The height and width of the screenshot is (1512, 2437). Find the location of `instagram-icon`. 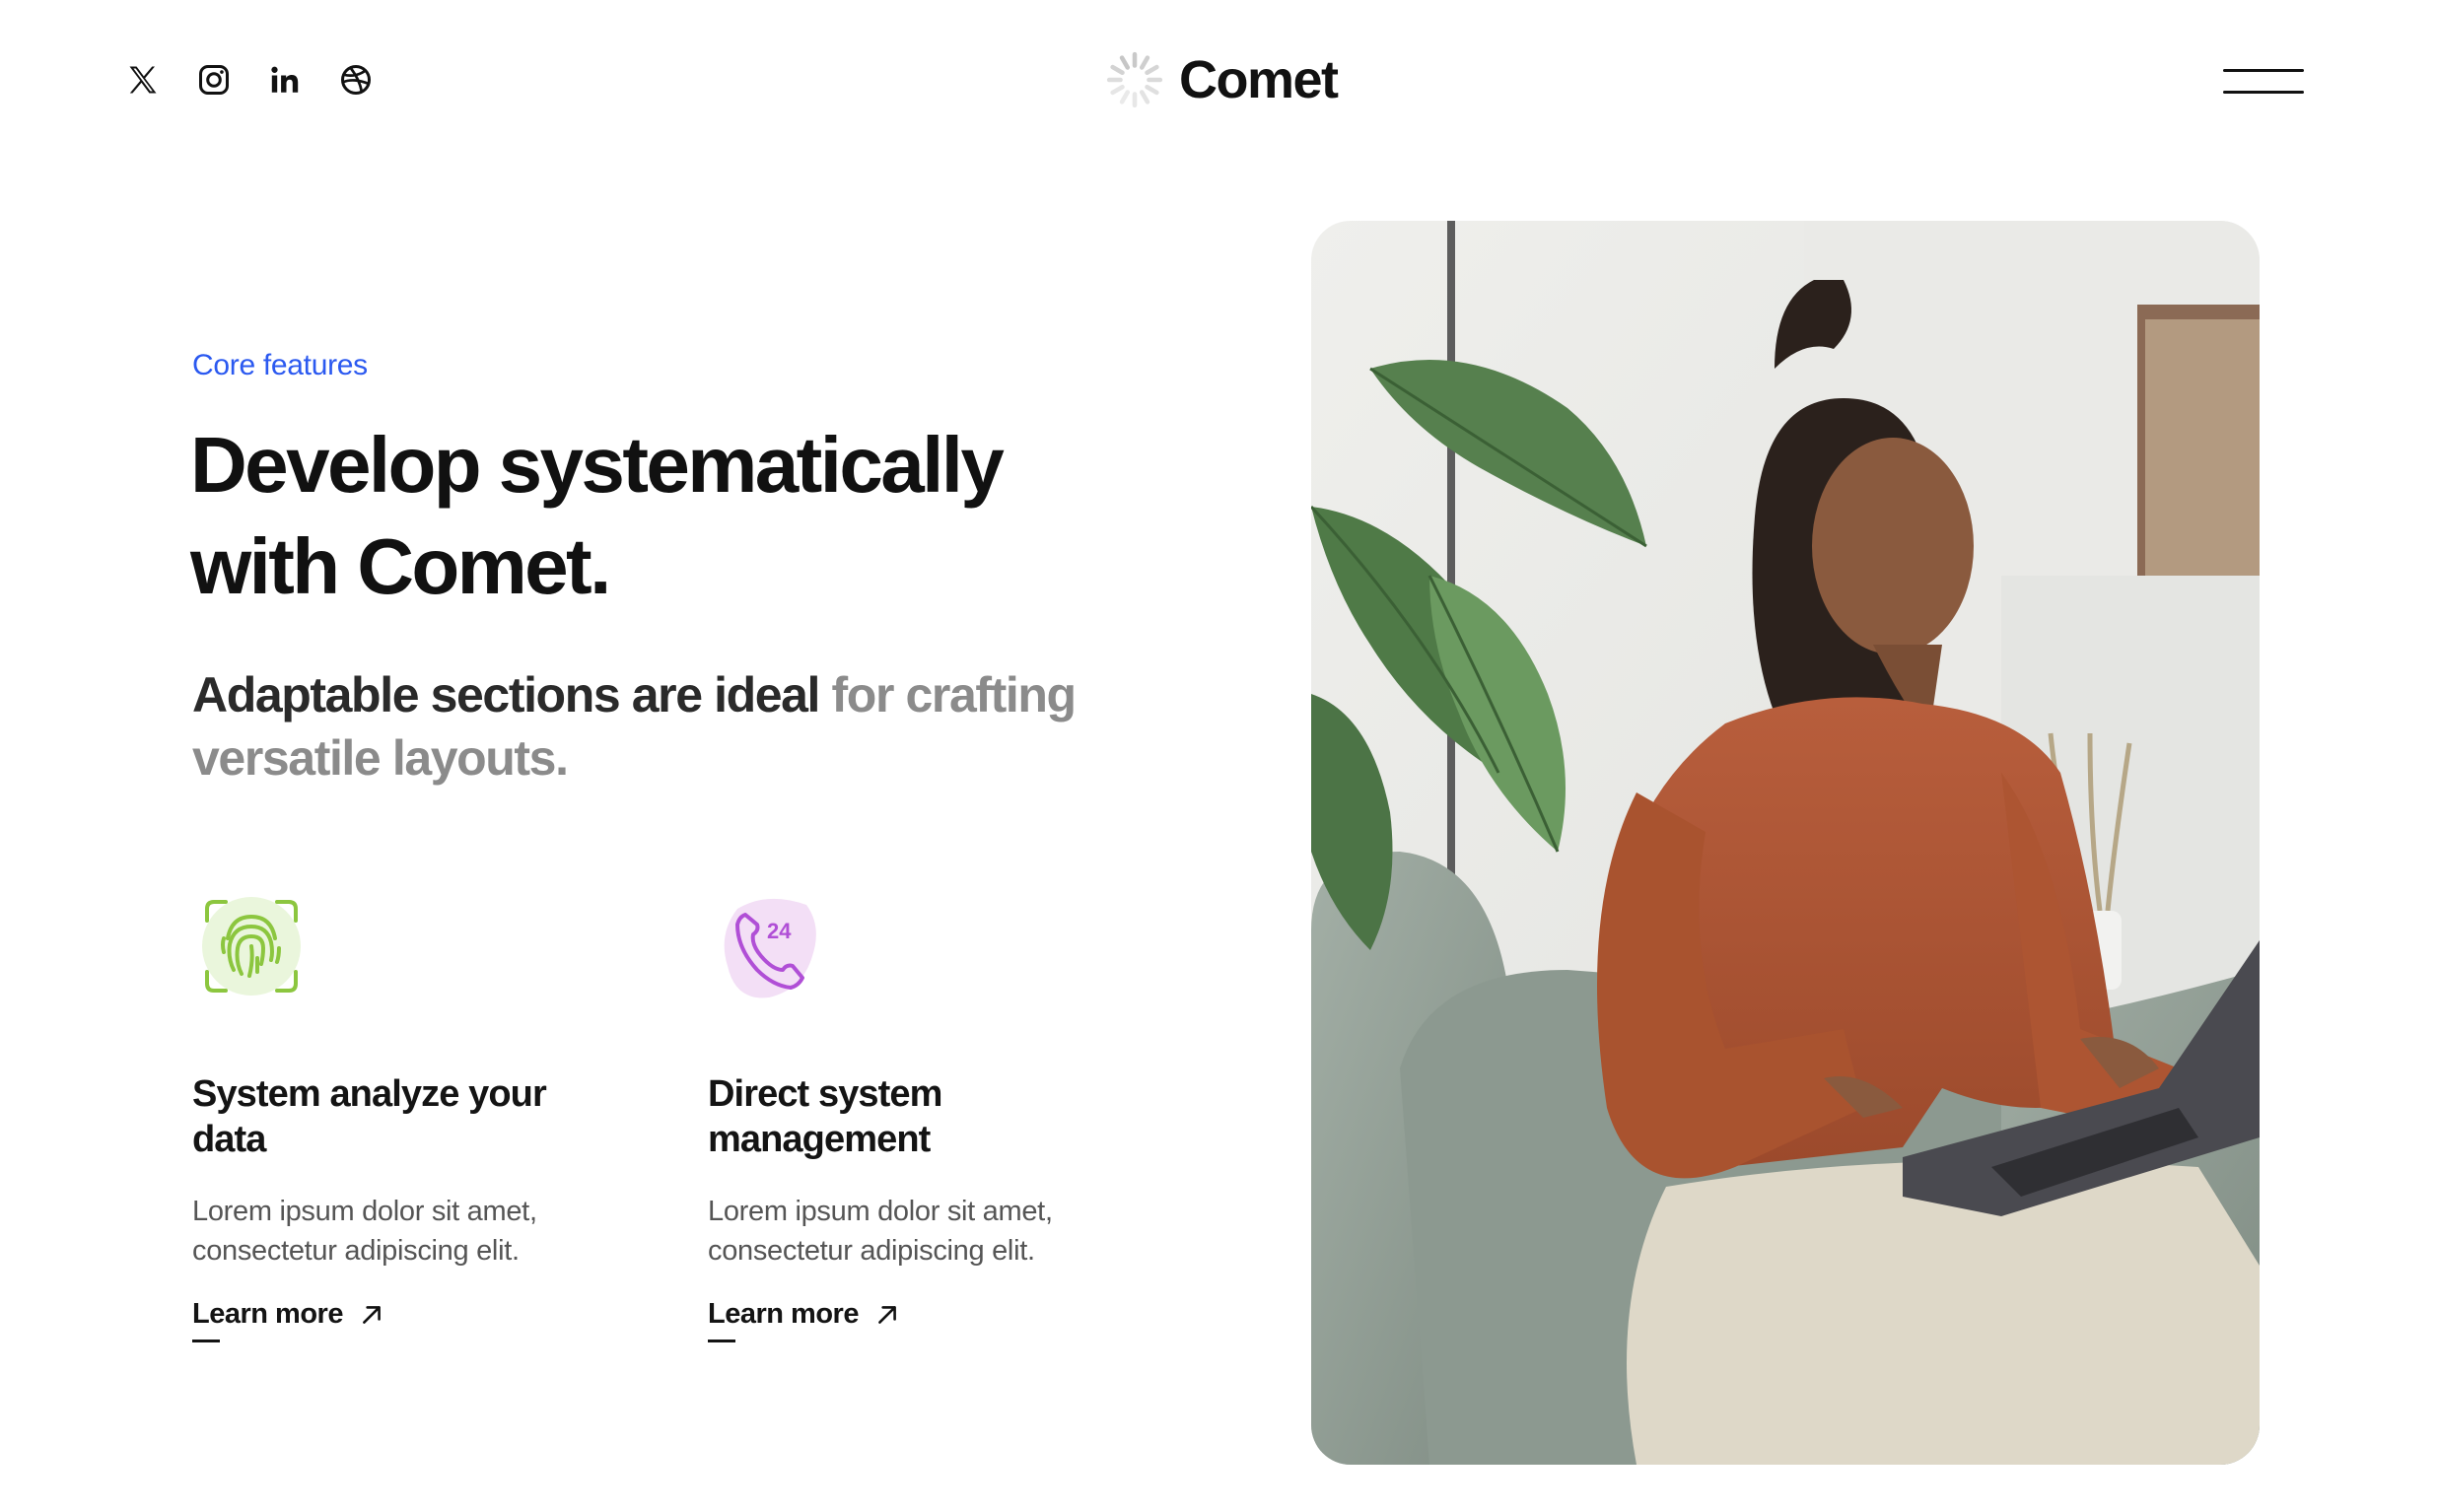

instagram-icon is located at coordinates (214, 80).